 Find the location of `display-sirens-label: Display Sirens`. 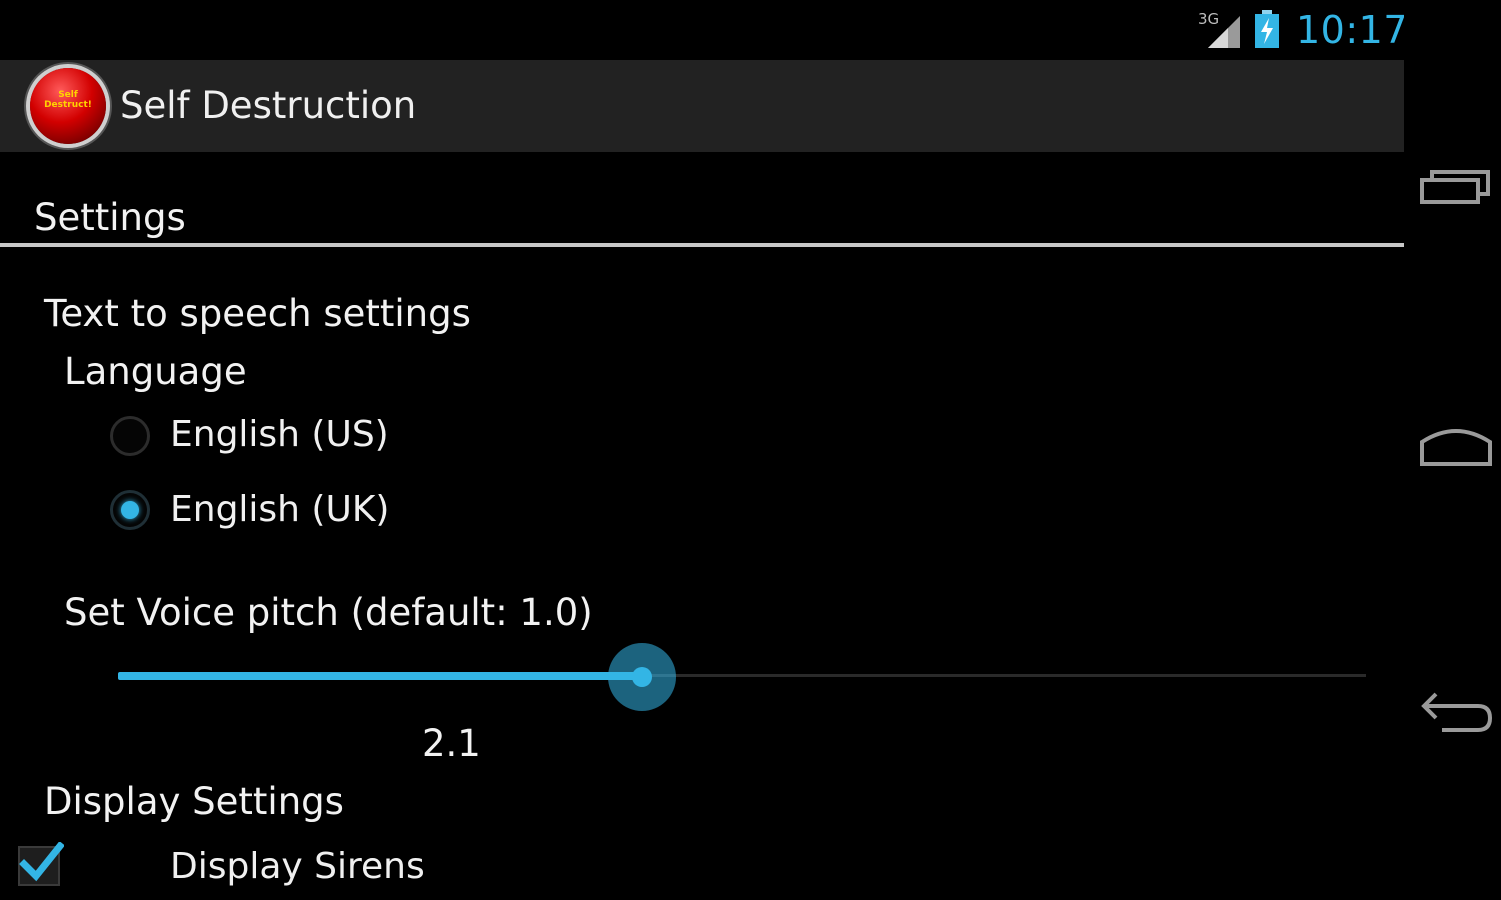

display-sirens-label: Display Sirens is located at coordinates (297, 866).